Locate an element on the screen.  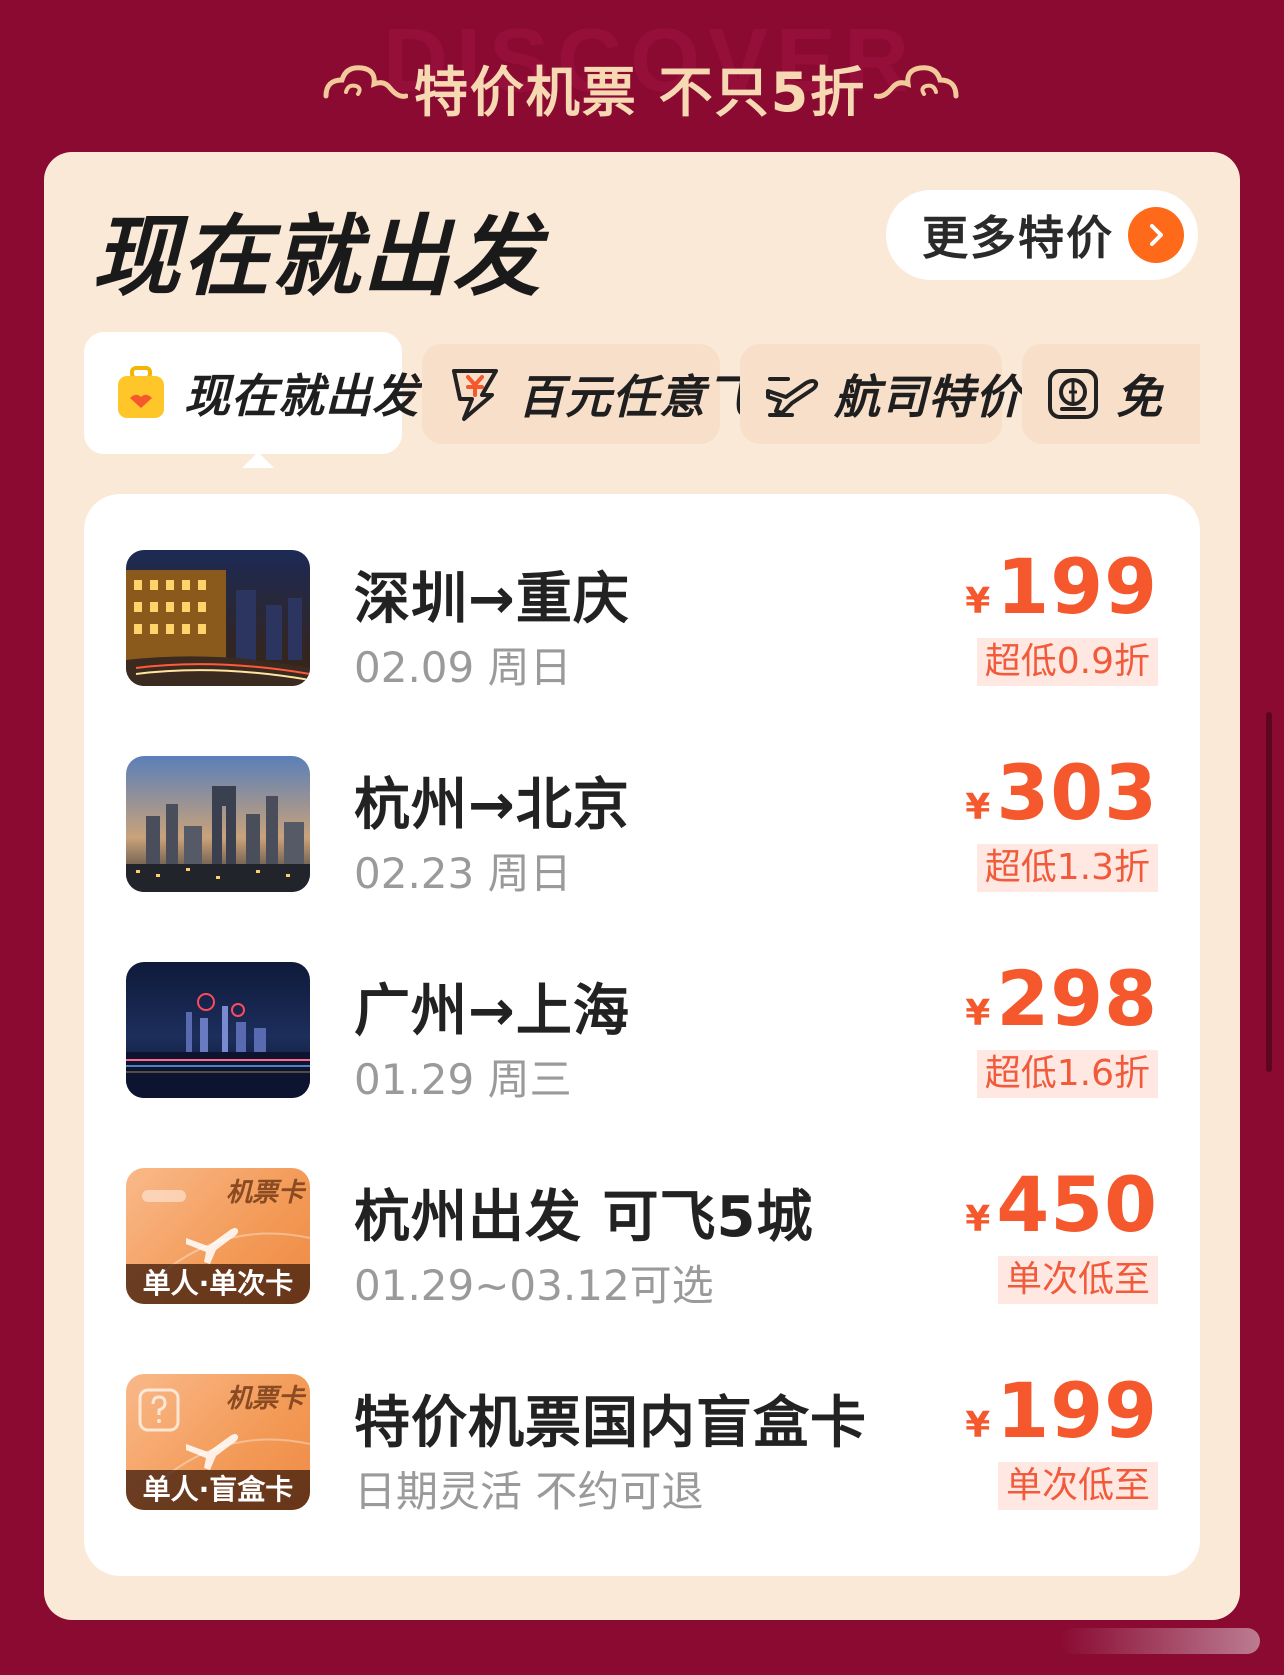
deal-row: 杭州→北京 02.23 周日 ¥303 超低1.3折 is located at coordinates (642, 820).